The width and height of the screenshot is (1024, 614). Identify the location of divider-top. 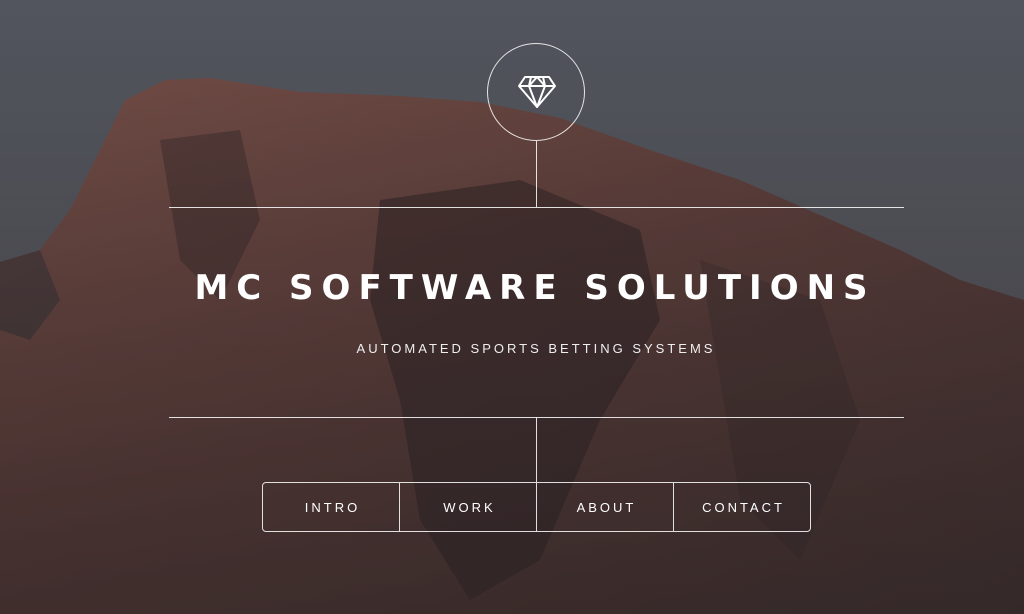
(536, 207).